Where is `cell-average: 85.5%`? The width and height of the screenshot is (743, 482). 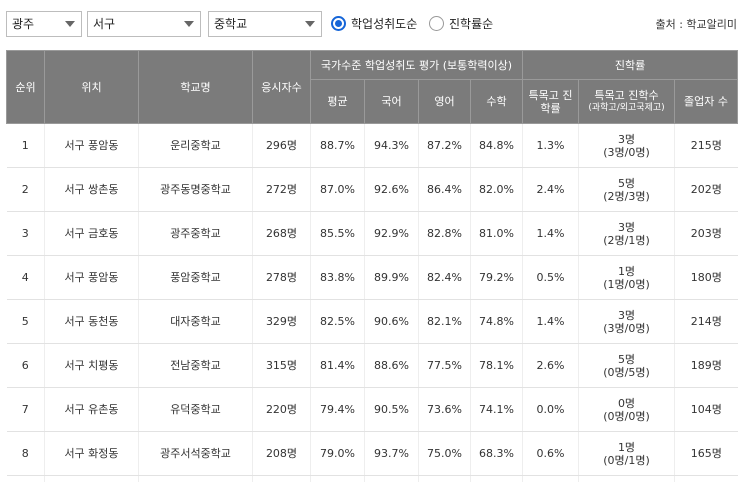
cell-average: 85.5% is located at coordinates (337, 233).